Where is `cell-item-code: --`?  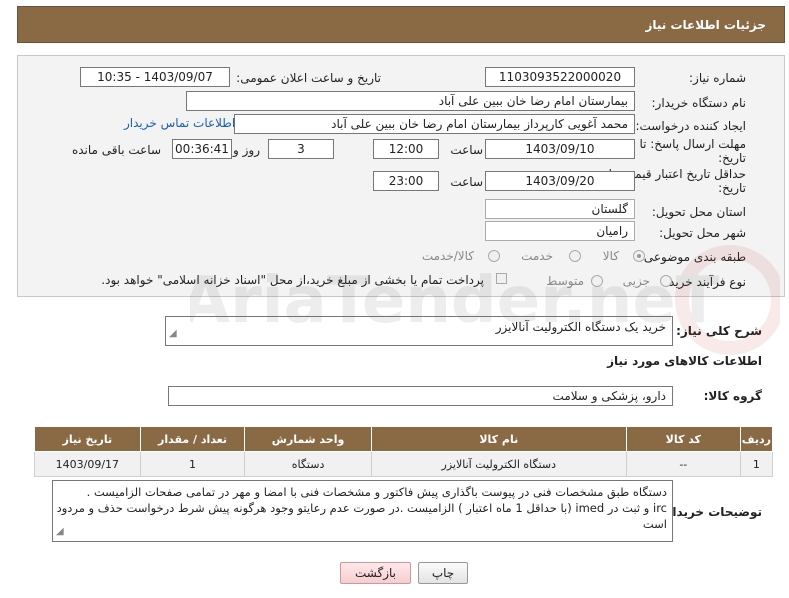 cell-item-code: -- is located at coordinates (683, 464).